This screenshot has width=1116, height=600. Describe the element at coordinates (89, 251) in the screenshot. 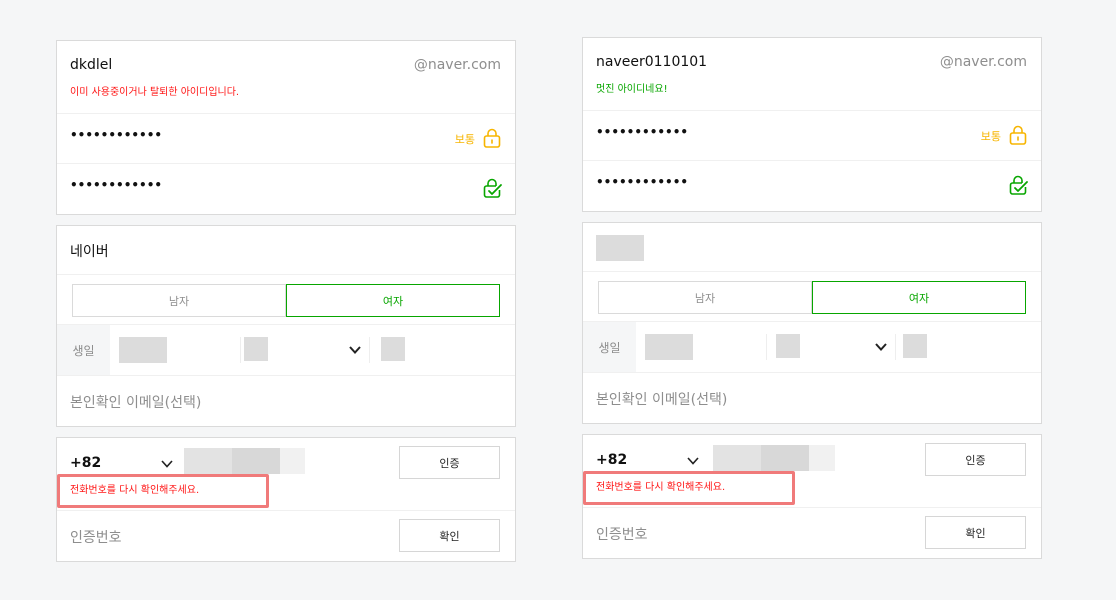

I see `name-input: 네이버` at that location.